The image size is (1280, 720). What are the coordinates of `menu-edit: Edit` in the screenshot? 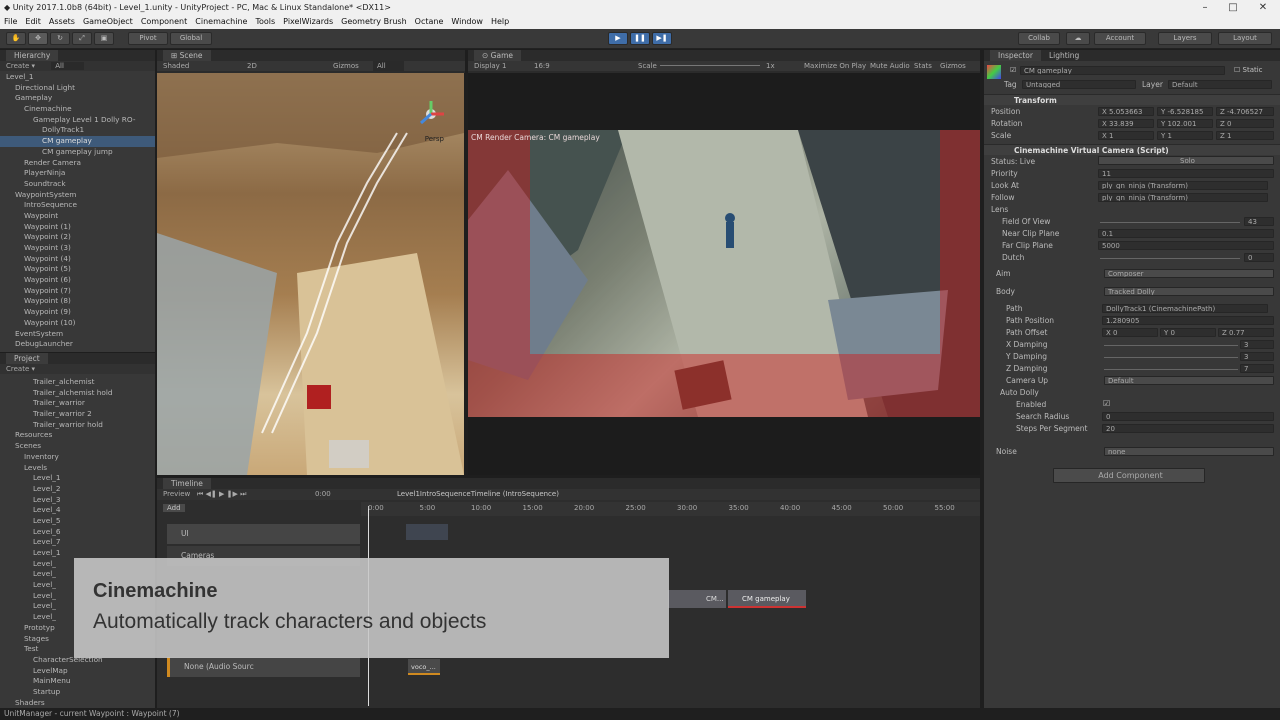 It's located at (33, 22).